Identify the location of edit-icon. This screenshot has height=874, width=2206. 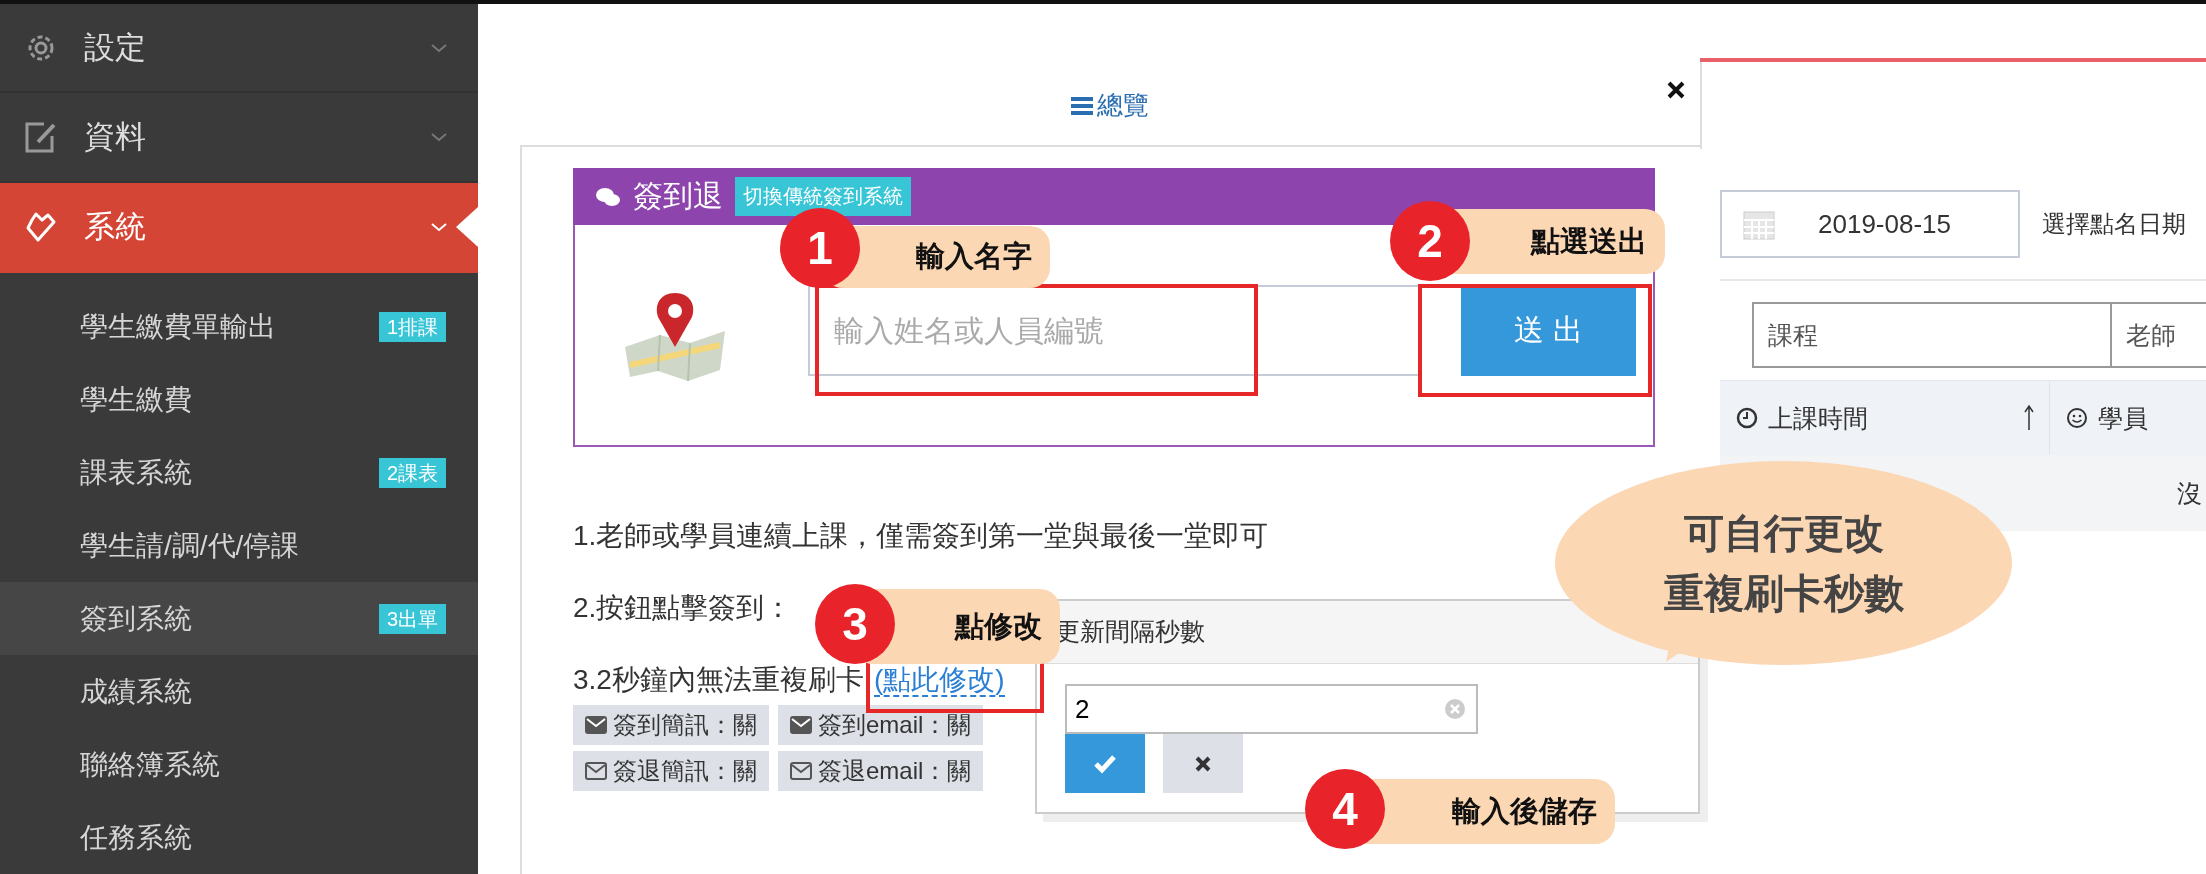
(41, 137).